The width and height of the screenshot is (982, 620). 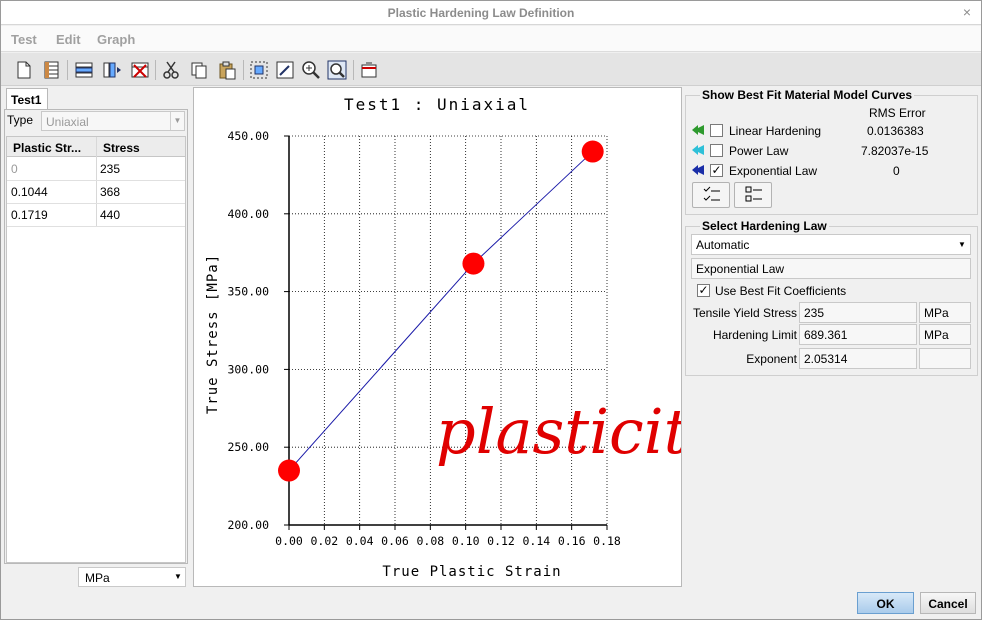 I want to click on x-tick-label: 0.06, so click(x=395, y=541).